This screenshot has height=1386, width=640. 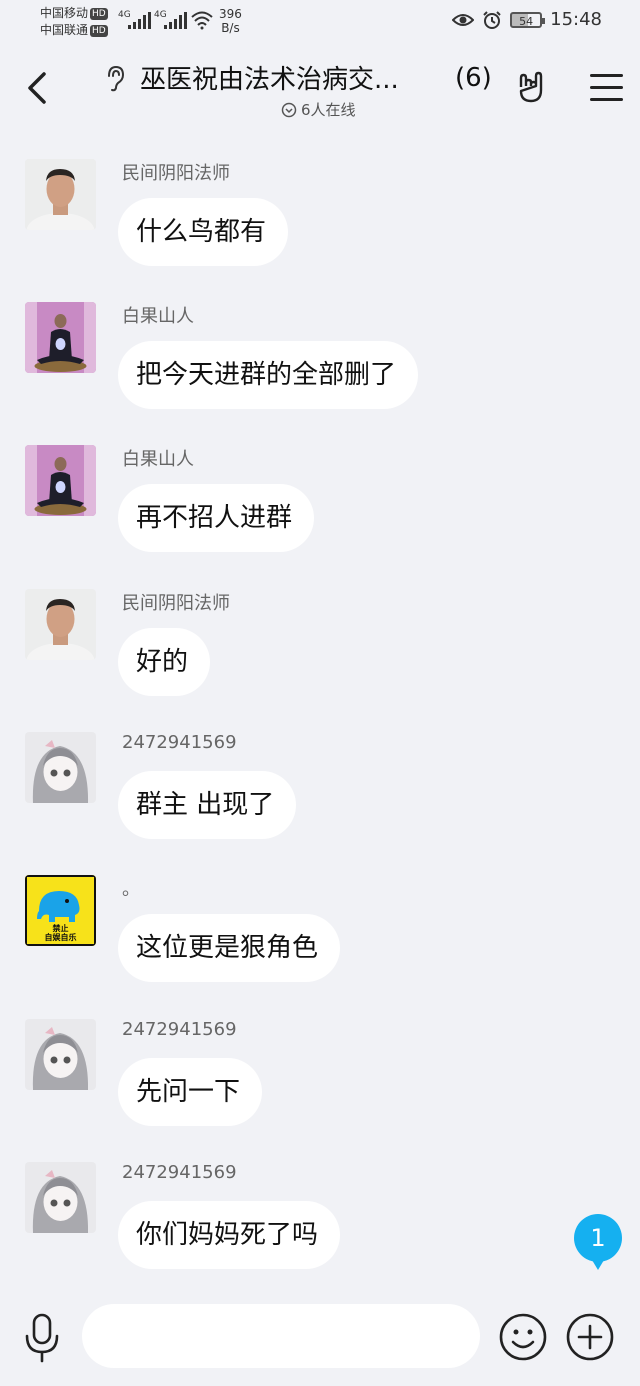 What do you see at coordinates (64, 13) in the screenshot?
I see `carrier-1: 中国移动` at bounding box center [64, 13].